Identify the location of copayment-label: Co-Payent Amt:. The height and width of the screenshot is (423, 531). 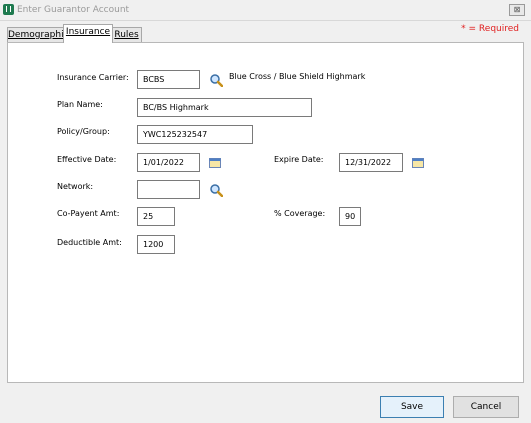
(88, 213).